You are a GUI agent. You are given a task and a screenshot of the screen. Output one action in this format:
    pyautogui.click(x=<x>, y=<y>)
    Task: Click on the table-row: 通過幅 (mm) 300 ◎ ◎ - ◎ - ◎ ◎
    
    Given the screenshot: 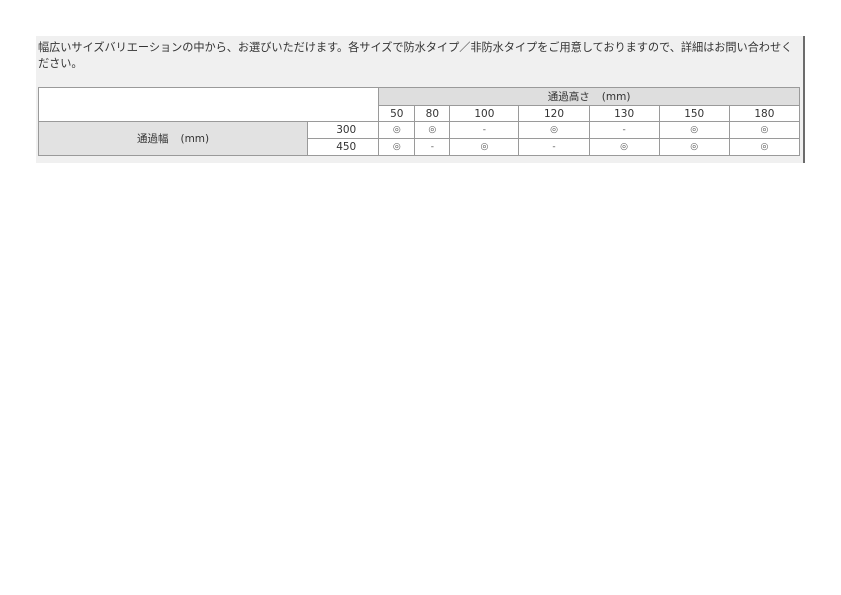 What is the action you would take?
    pyautogui.click(x=419, y=138)
    